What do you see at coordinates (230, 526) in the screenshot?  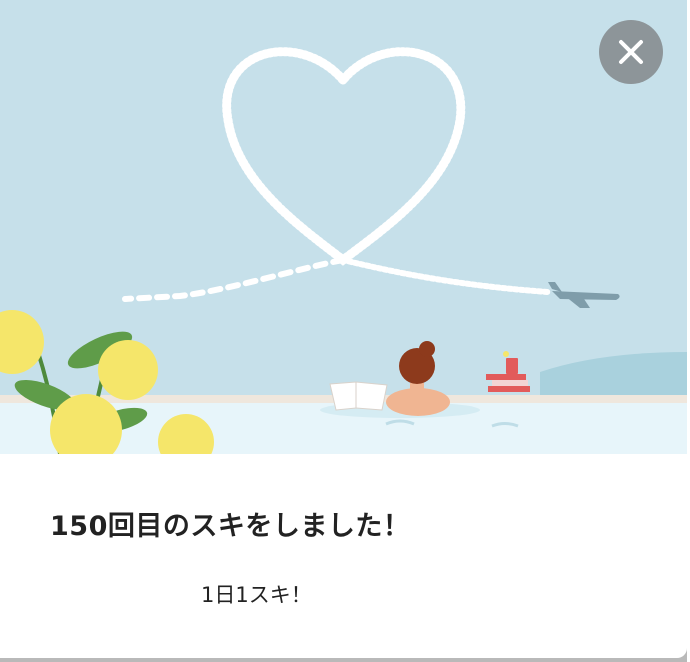 I see `modal-title: 150回目のスキをしました！` at bounding box center [230, 526].